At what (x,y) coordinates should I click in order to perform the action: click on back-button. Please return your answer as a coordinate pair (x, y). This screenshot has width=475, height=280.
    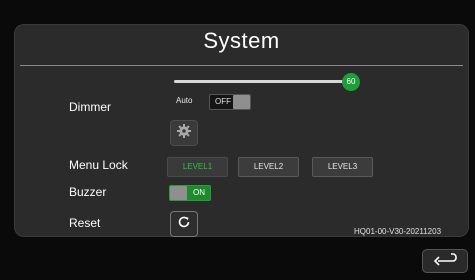
    Looking at the image, I should click on (445, 261).